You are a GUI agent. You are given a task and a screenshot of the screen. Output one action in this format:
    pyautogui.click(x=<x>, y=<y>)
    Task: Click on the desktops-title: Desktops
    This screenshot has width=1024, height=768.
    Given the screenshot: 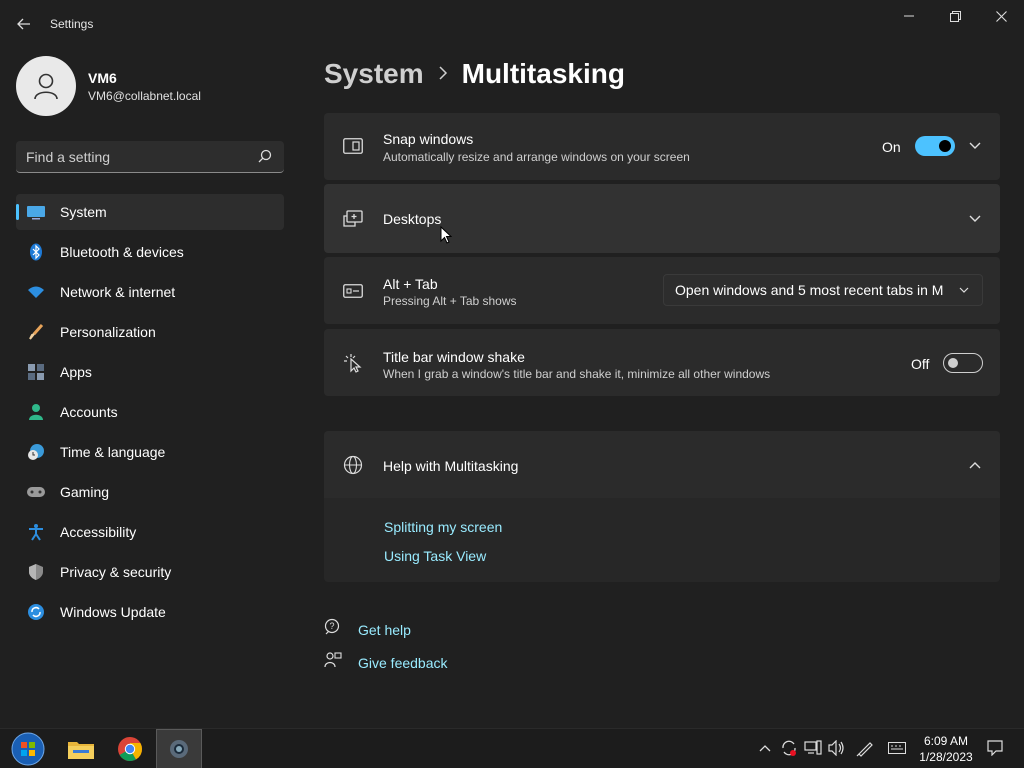 What is the action you would take?
    pyautogui.click(x=412, y=219)
    